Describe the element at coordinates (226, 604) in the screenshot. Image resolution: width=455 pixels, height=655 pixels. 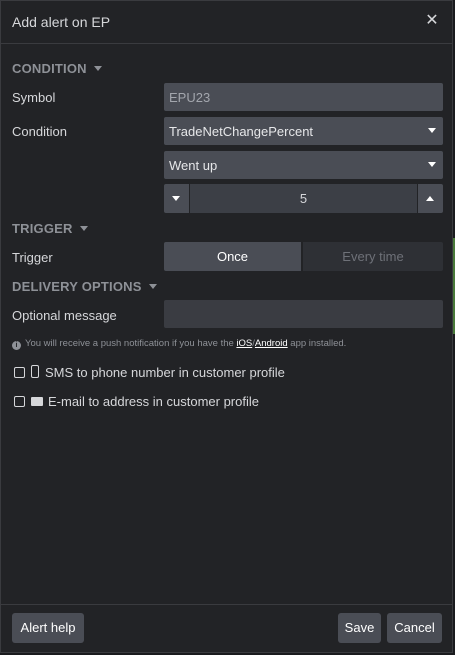
I see `footer-divider` at that location.